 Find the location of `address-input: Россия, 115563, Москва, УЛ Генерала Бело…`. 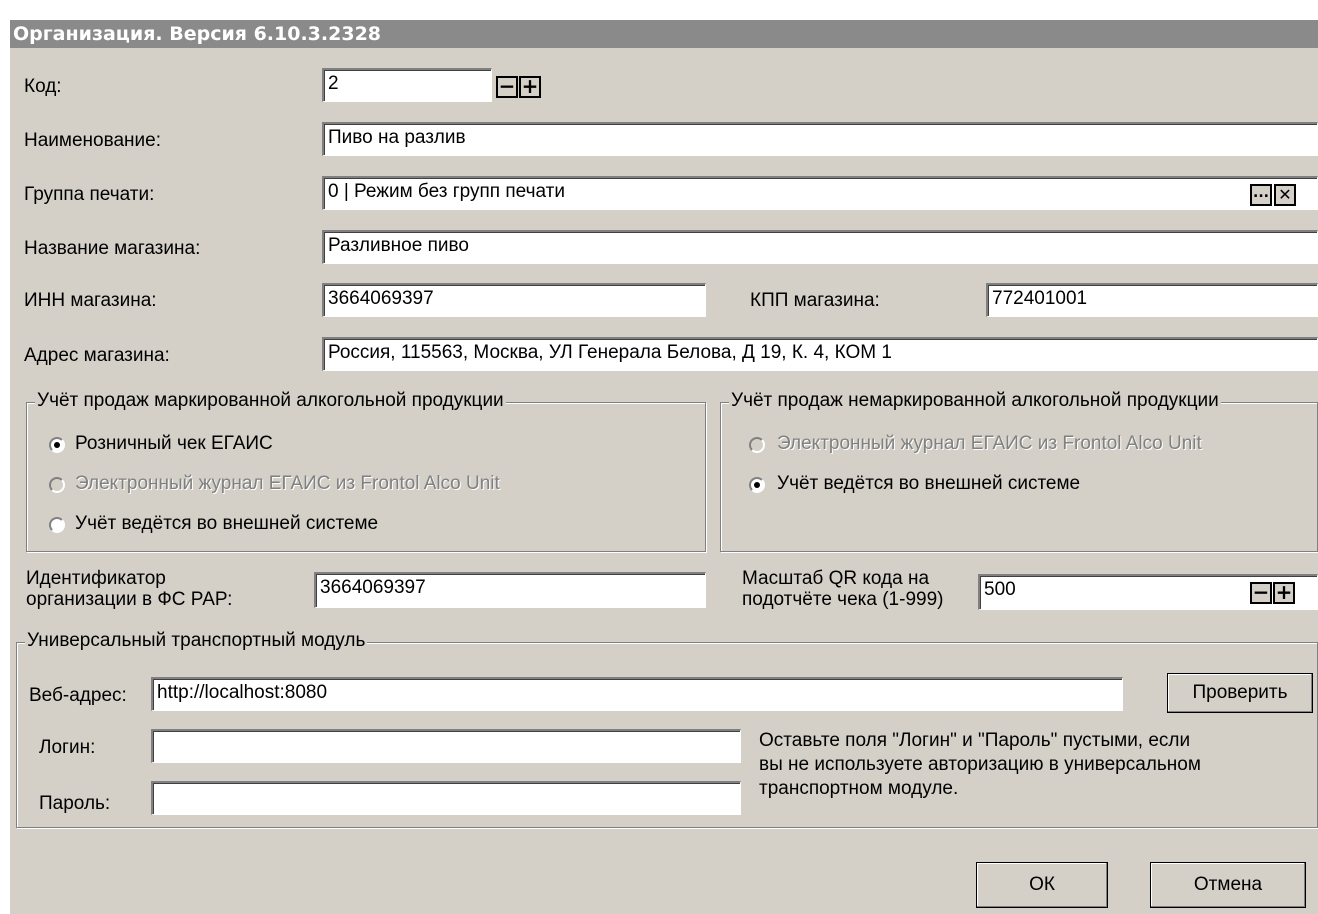

address-input: Россия, 115563, Москва, УЛ Генерала Бело… is located at coordinates (820, 354).